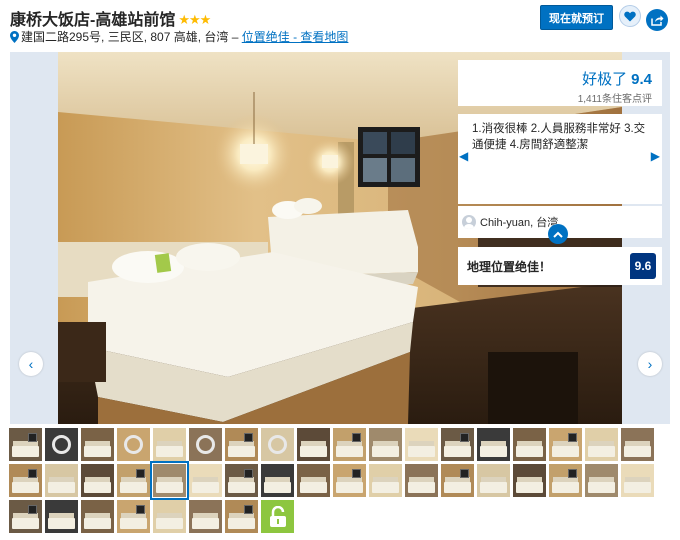  Describe the element at coordinates (14, 37) in the screenshot. I see `map-pin-icon` at that location.